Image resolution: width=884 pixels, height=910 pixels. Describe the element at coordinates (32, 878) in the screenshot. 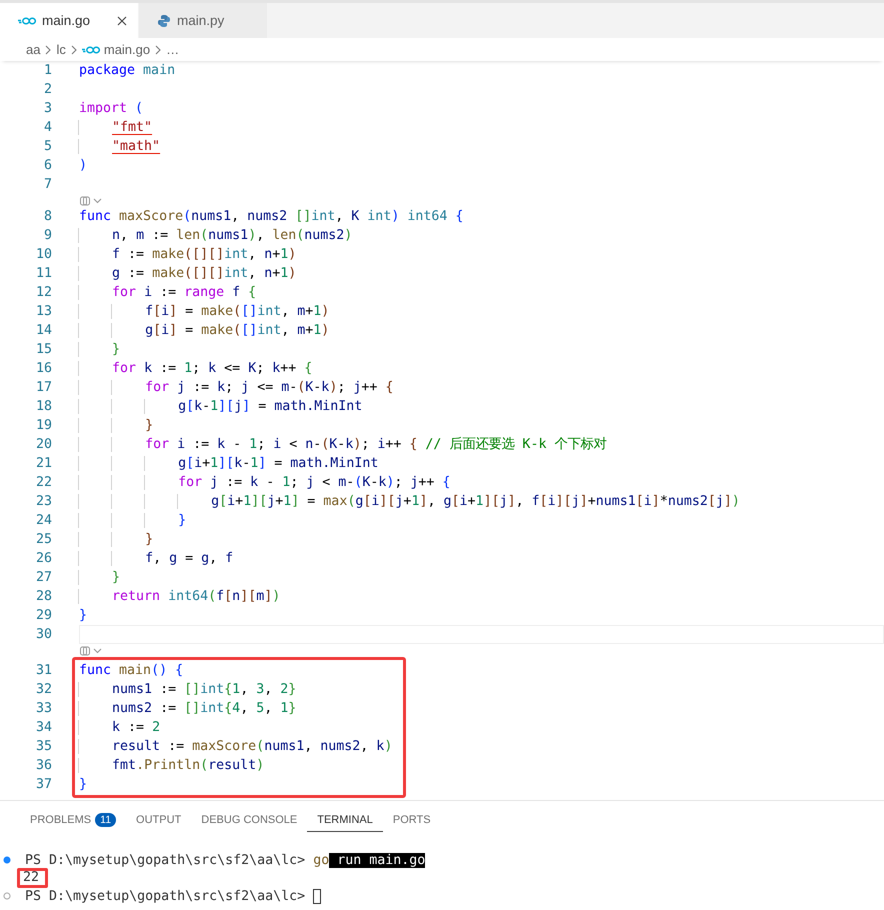

I see `terminal-output: 22` at that location.